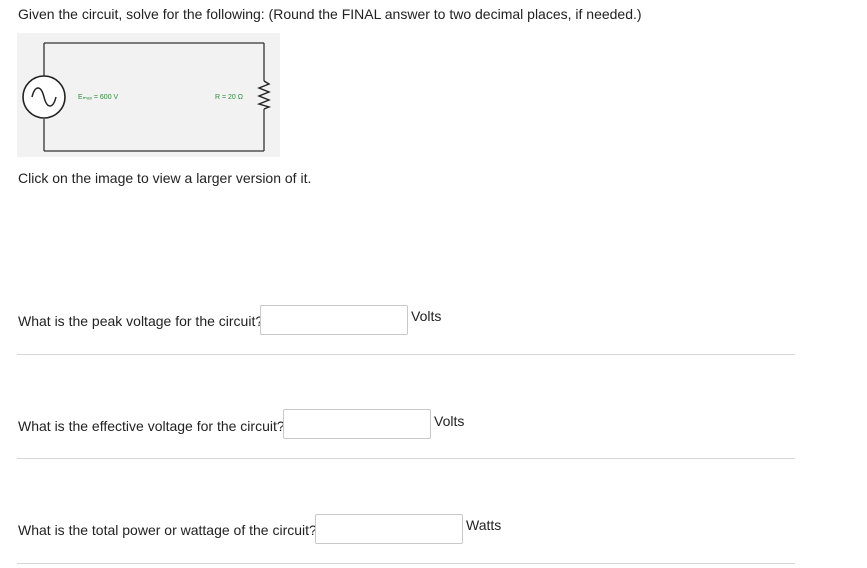  Describe the element at coordinates (484, 525) in the screenshot. I see `total-power-unit: Watts` at that location.